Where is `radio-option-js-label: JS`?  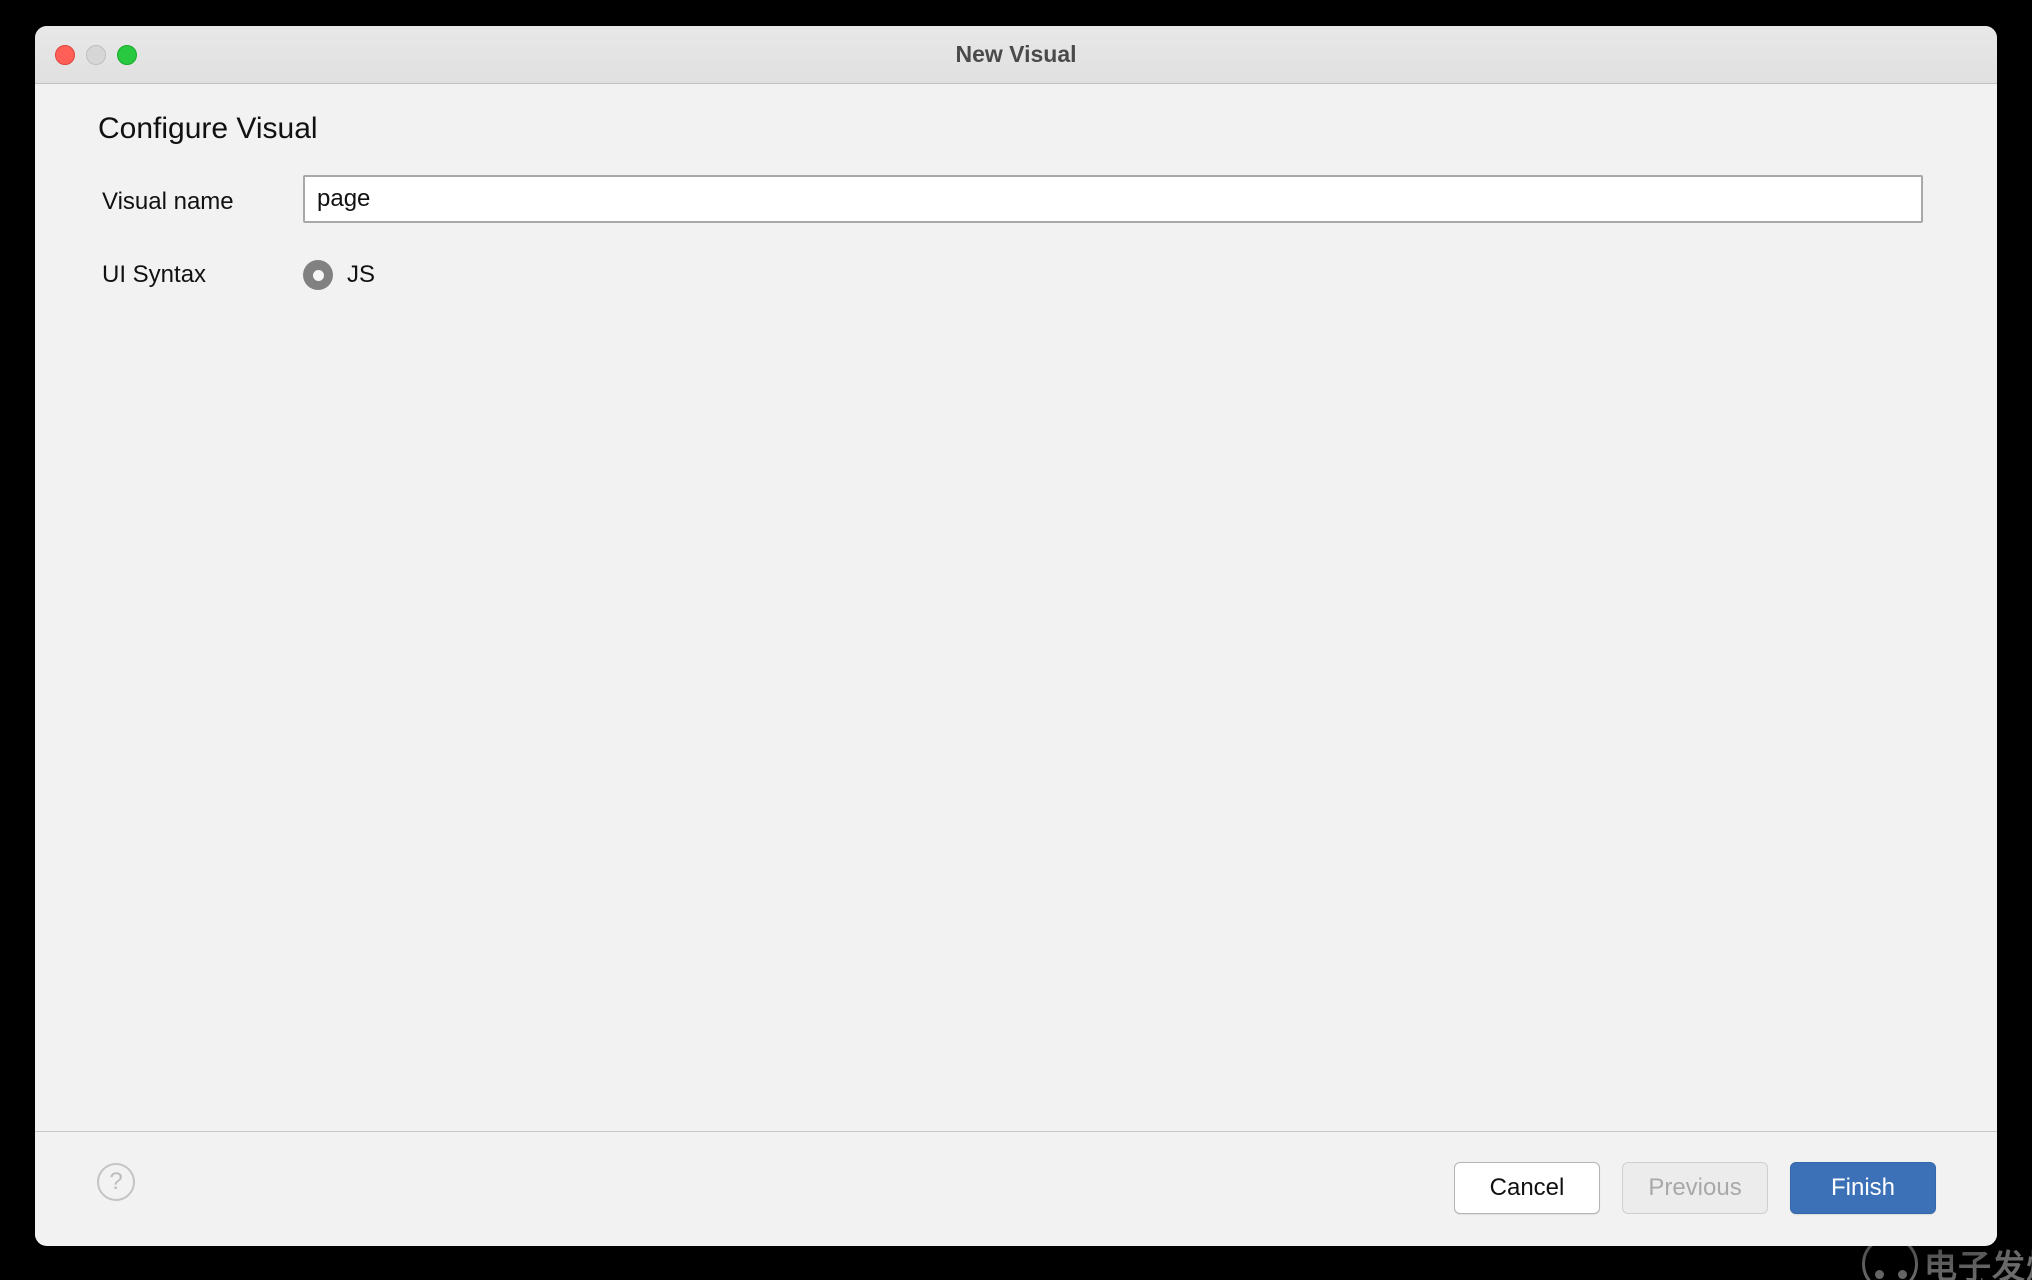
radio-option-js-label: JS is located at coordinates (361, 274).